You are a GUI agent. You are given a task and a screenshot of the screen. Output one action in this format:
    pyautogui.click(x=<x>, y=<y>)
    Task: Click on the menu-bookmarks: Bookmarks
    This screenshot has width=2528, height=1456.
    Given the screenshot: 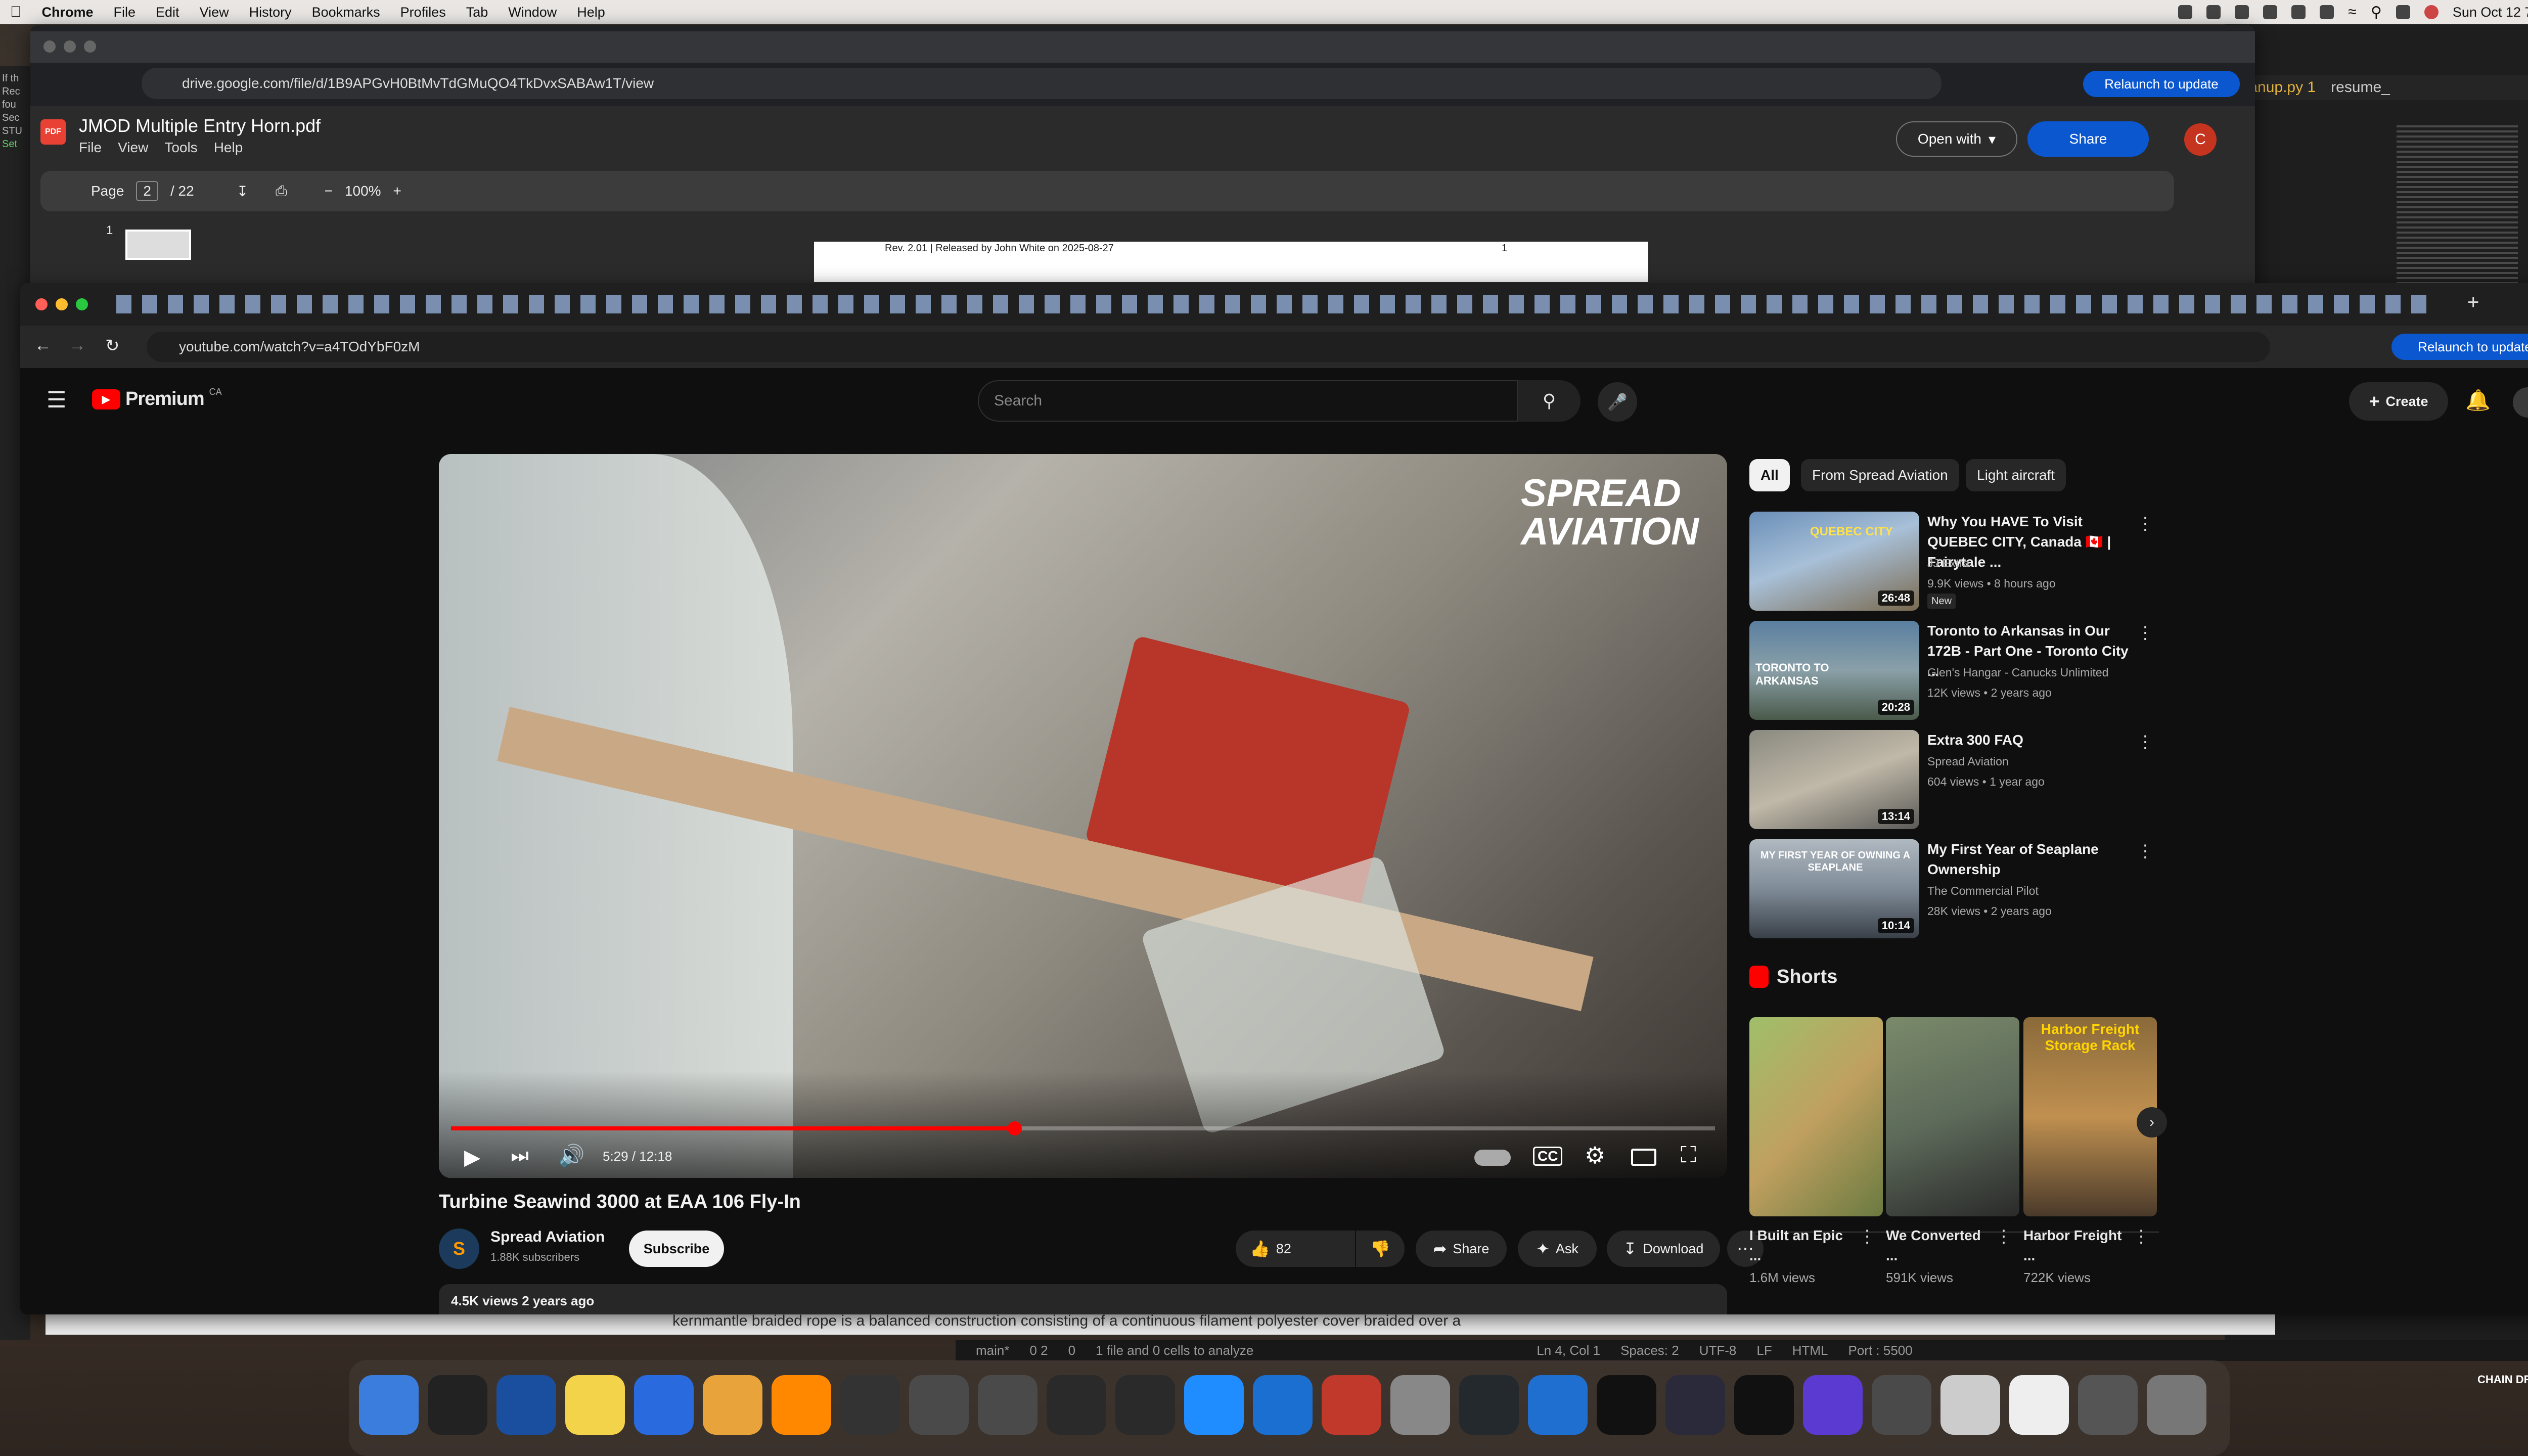 What is the action you would take?
    pyautogui.click(x=346, y=12)
    